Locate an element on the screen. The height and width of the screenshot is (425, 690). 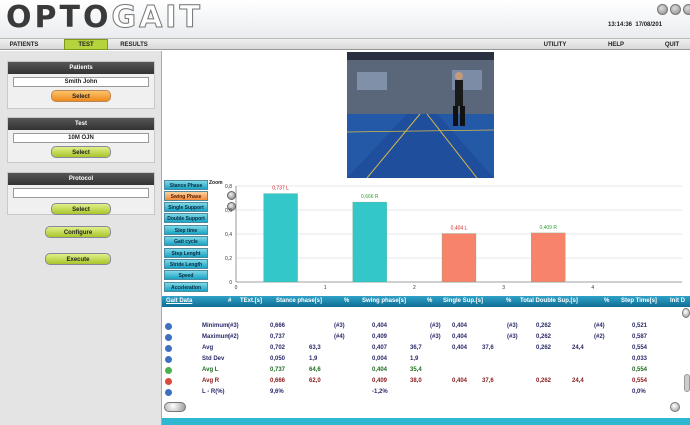
patient-name-field: Smith John is located at coordinates (81, 82).